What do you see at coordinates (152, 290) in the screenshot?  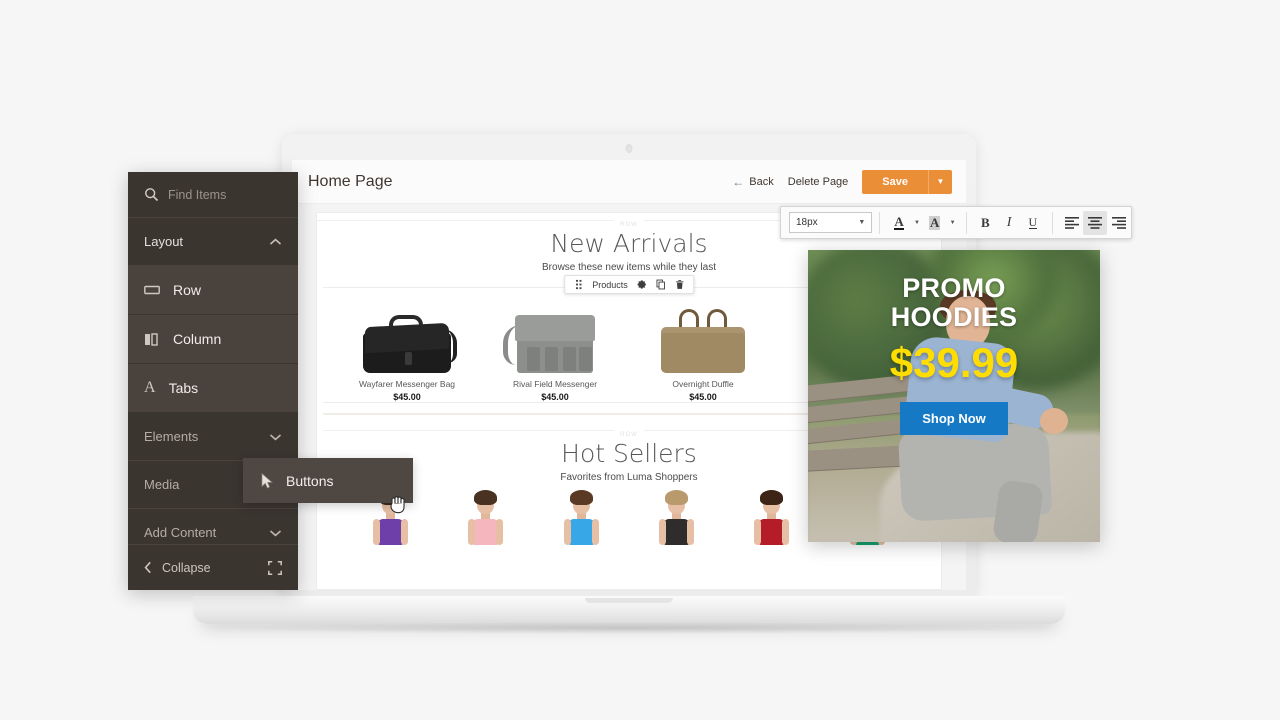 I see `row-icon` at bounding box center [152, 290].